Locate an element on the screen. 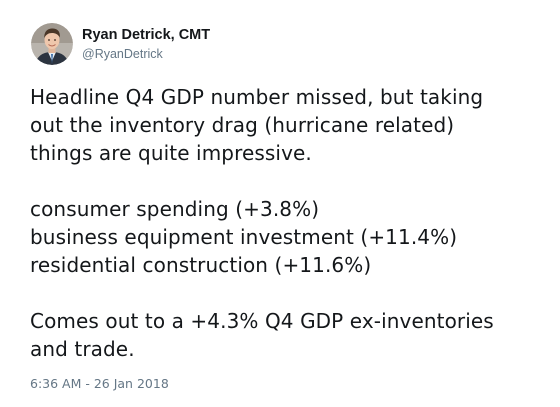 The width and height of the screenshot is (560, 407). avatar is located at coordinates (52, 44).